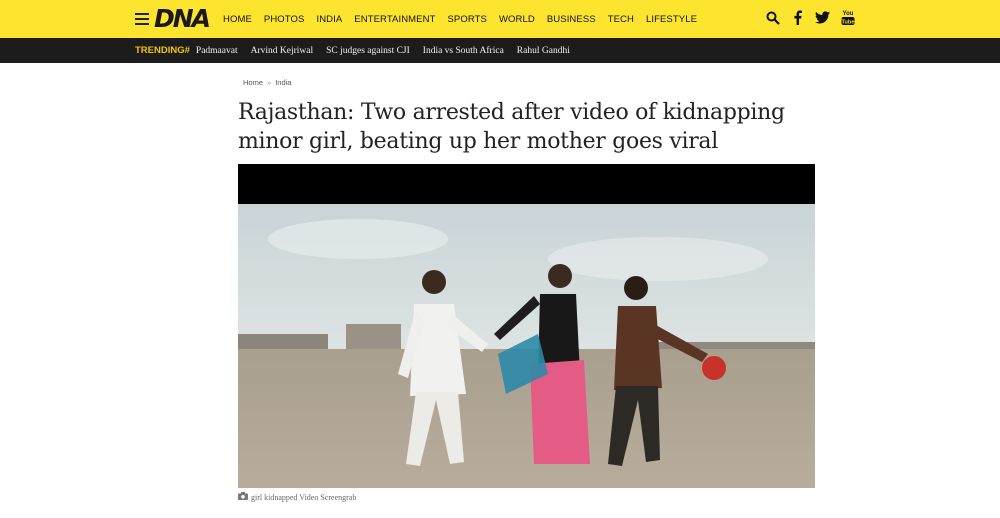 Image resolution: width=1000 pixels, height=518 pixels. I want to click on camera-icon, so click(243, 497).